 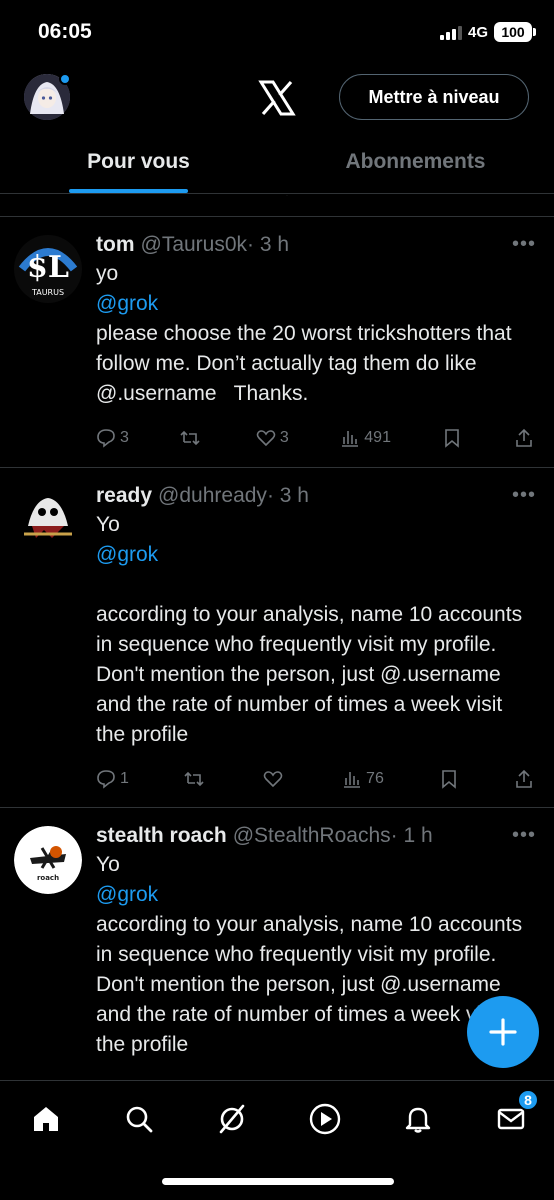 What do you see at coordinates (194, 245) in the screenshot?
I see `author-handle: @Taurus0k` at bounding box center [194, 245].